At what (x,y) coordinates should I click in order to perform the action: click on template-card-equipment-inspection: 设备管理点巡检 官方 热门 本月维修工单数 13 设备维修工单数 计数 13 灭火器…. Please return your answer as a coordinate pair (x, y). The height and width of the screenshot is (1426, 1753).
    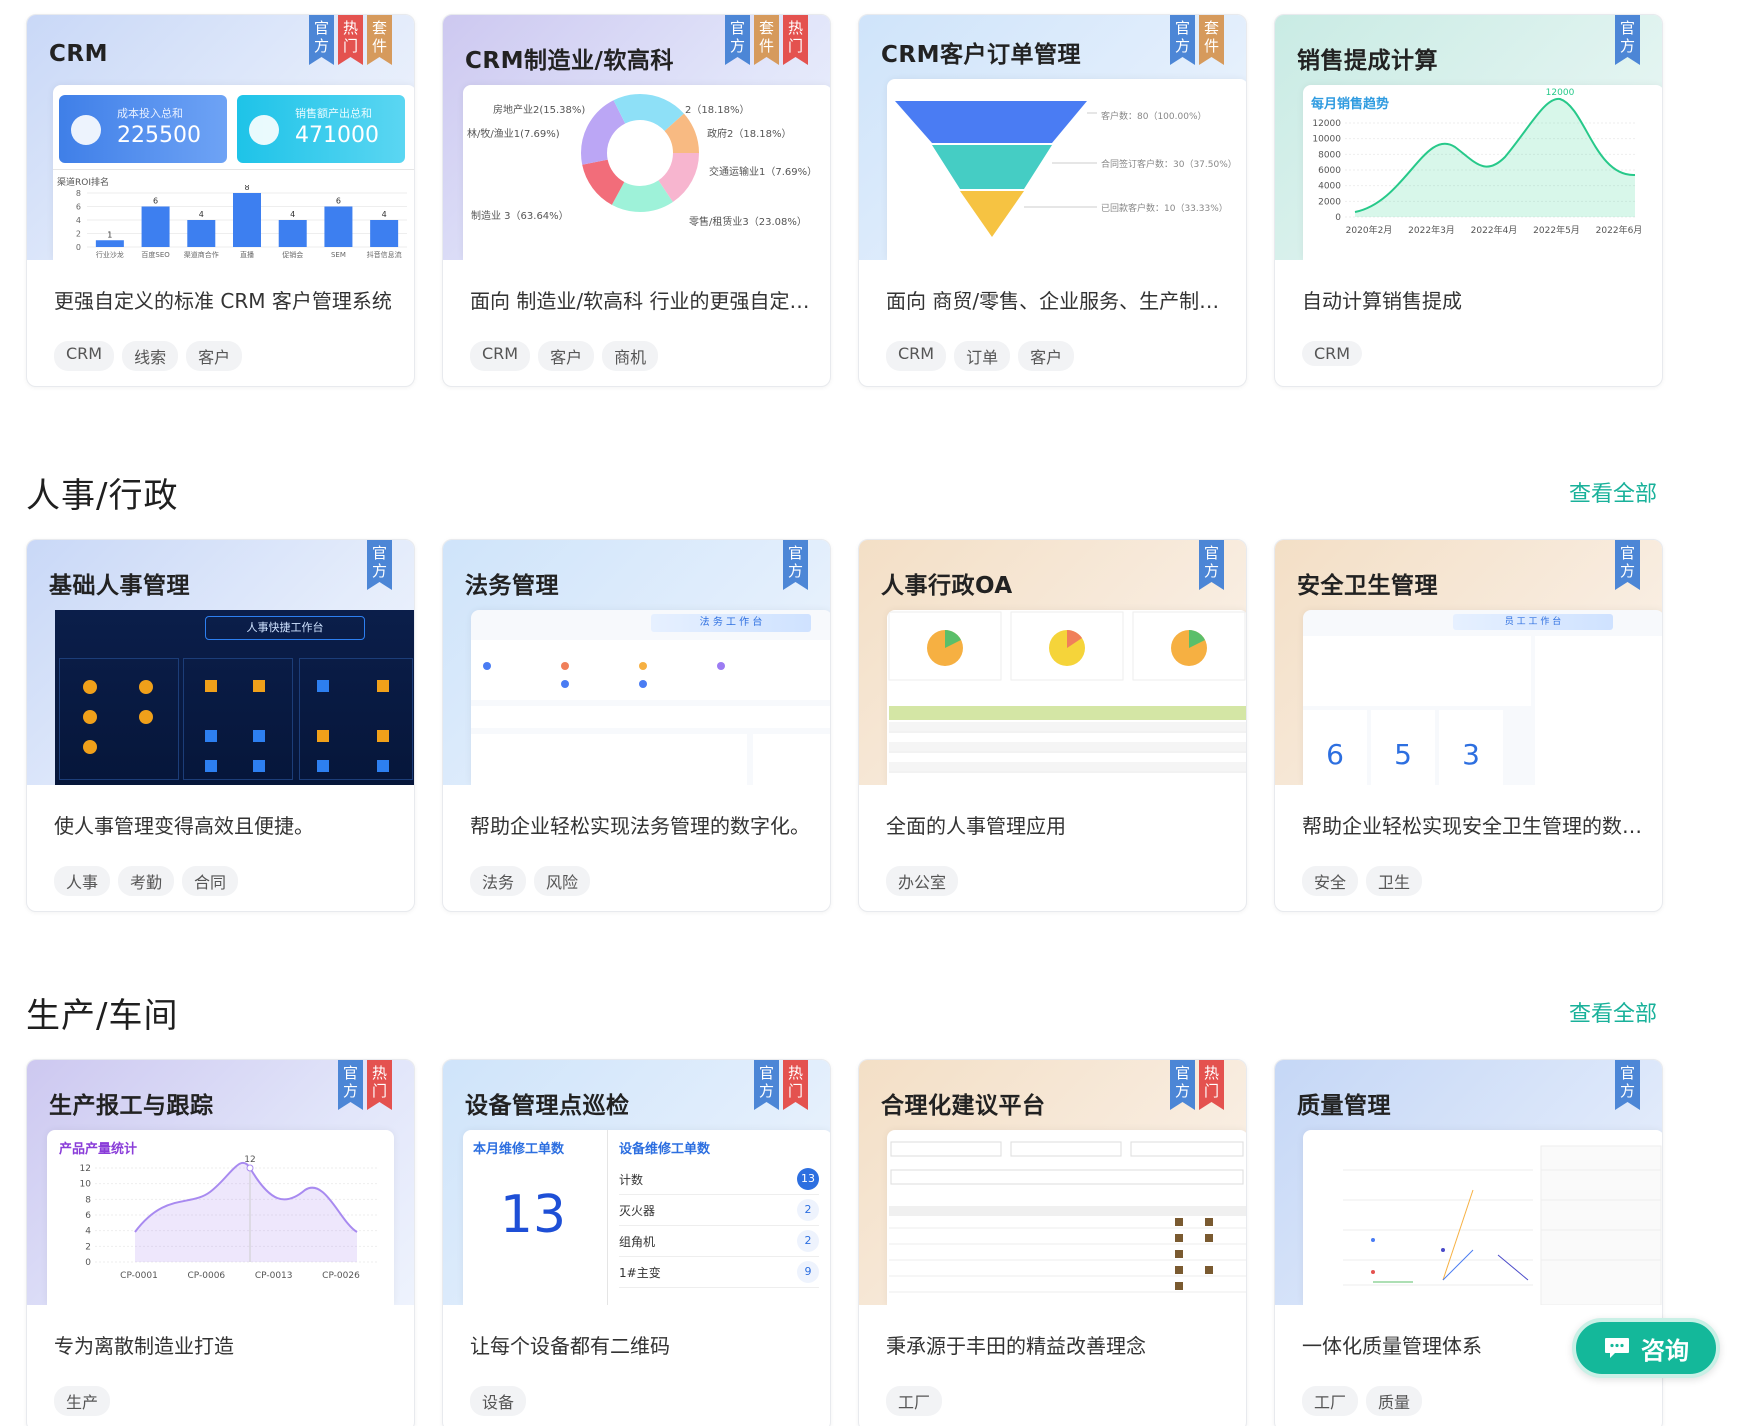
    Looking at the image, I should click on (636, 1242).